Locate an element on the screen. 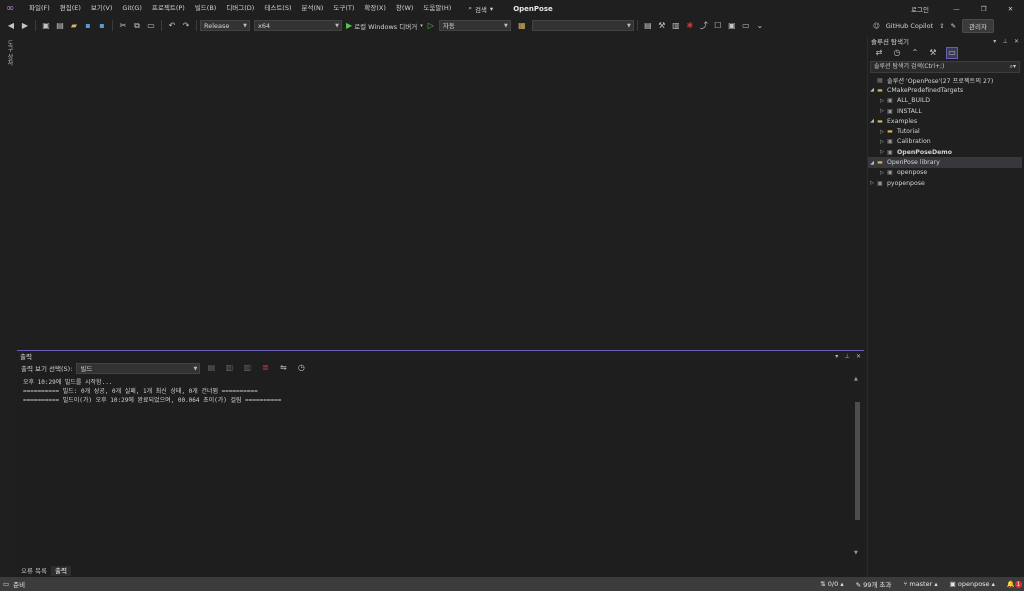 The width and height of the screenshot is (1024, 591). share-icon: ⇪ is located at coordinates (941, 26).